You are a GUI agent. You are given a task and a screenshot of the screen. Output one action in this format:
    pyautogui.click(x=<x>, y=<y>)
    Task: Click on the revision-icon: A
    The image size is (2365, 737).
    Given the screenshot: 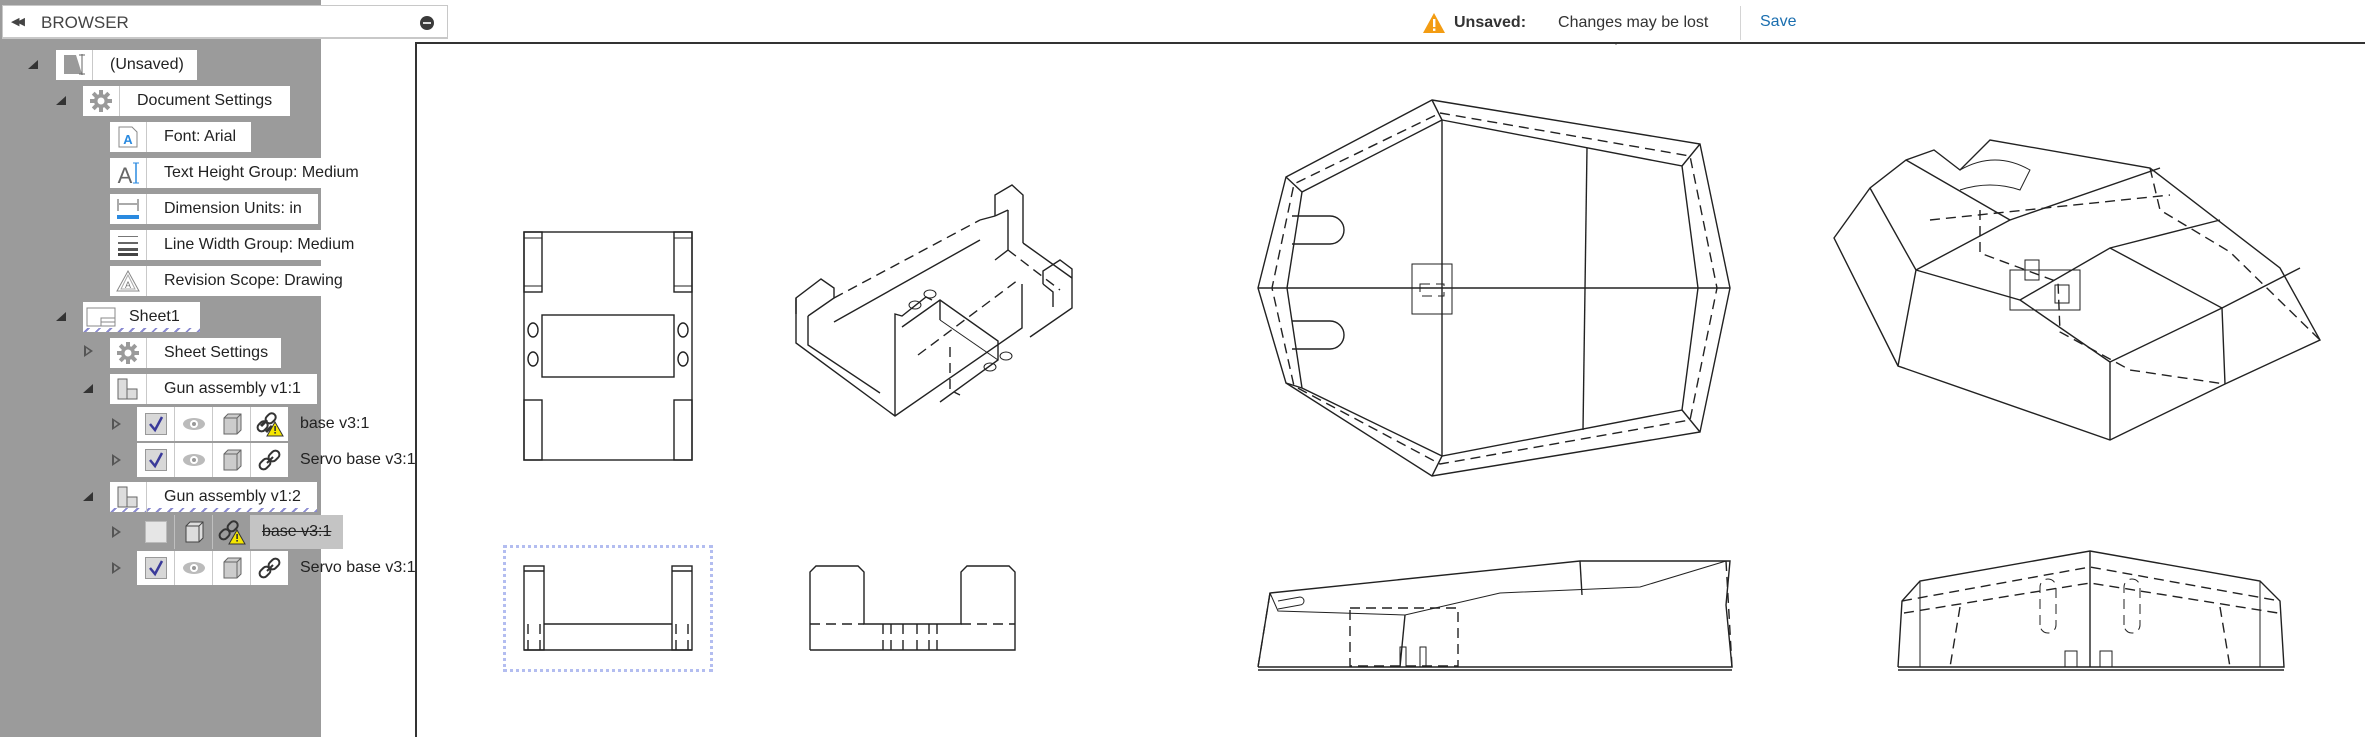 What is the action you would take?
    pyautogui.click(x=128, y=281)
    